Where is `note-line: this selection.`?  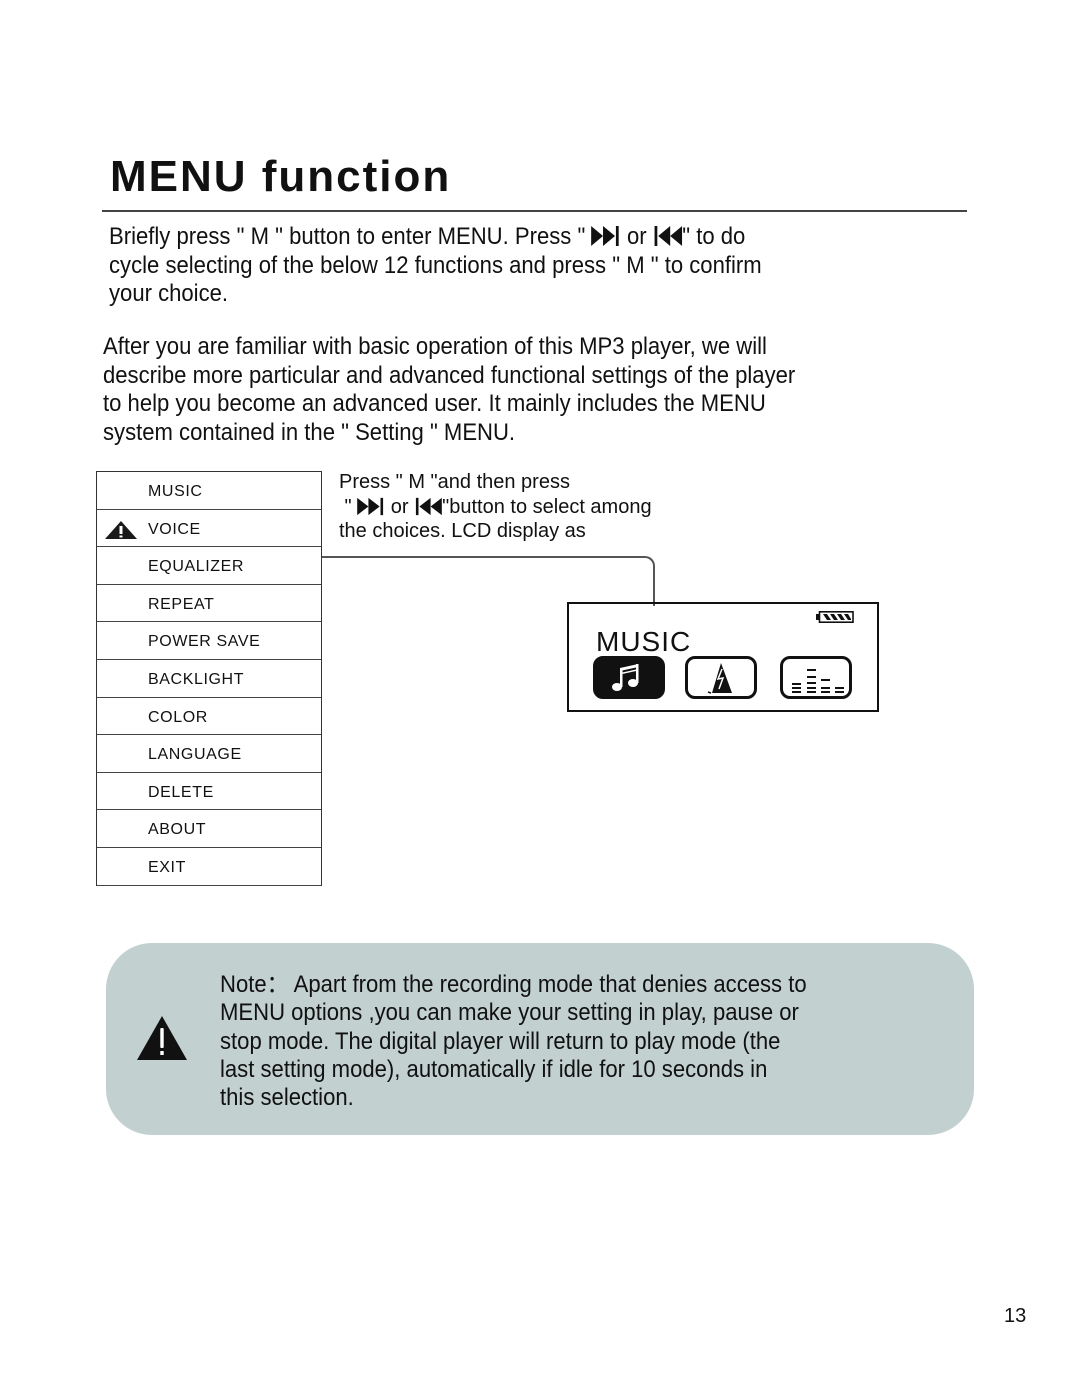
note-line: this selection. is located at coordinates (287, 1098).